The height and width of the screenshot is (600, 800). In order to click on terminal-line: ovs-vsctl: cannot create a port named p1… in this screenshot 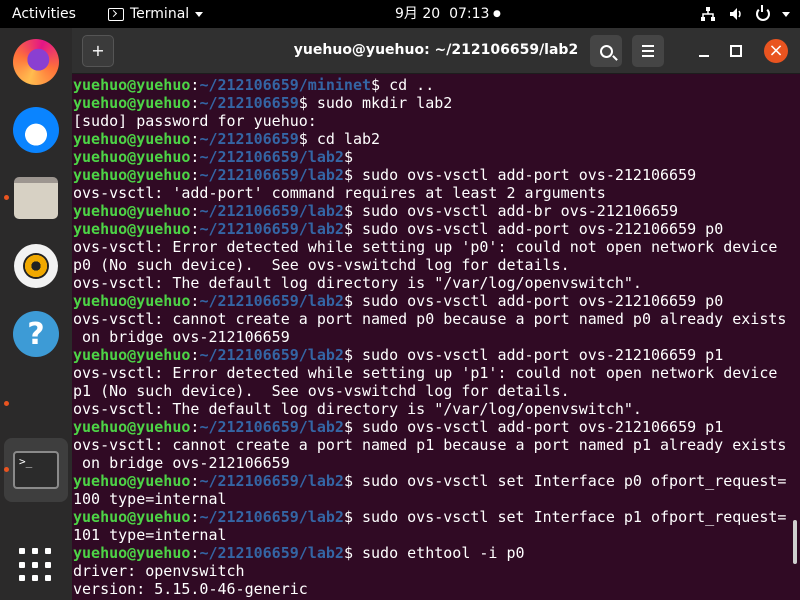, I will do `click(430, 445)`.